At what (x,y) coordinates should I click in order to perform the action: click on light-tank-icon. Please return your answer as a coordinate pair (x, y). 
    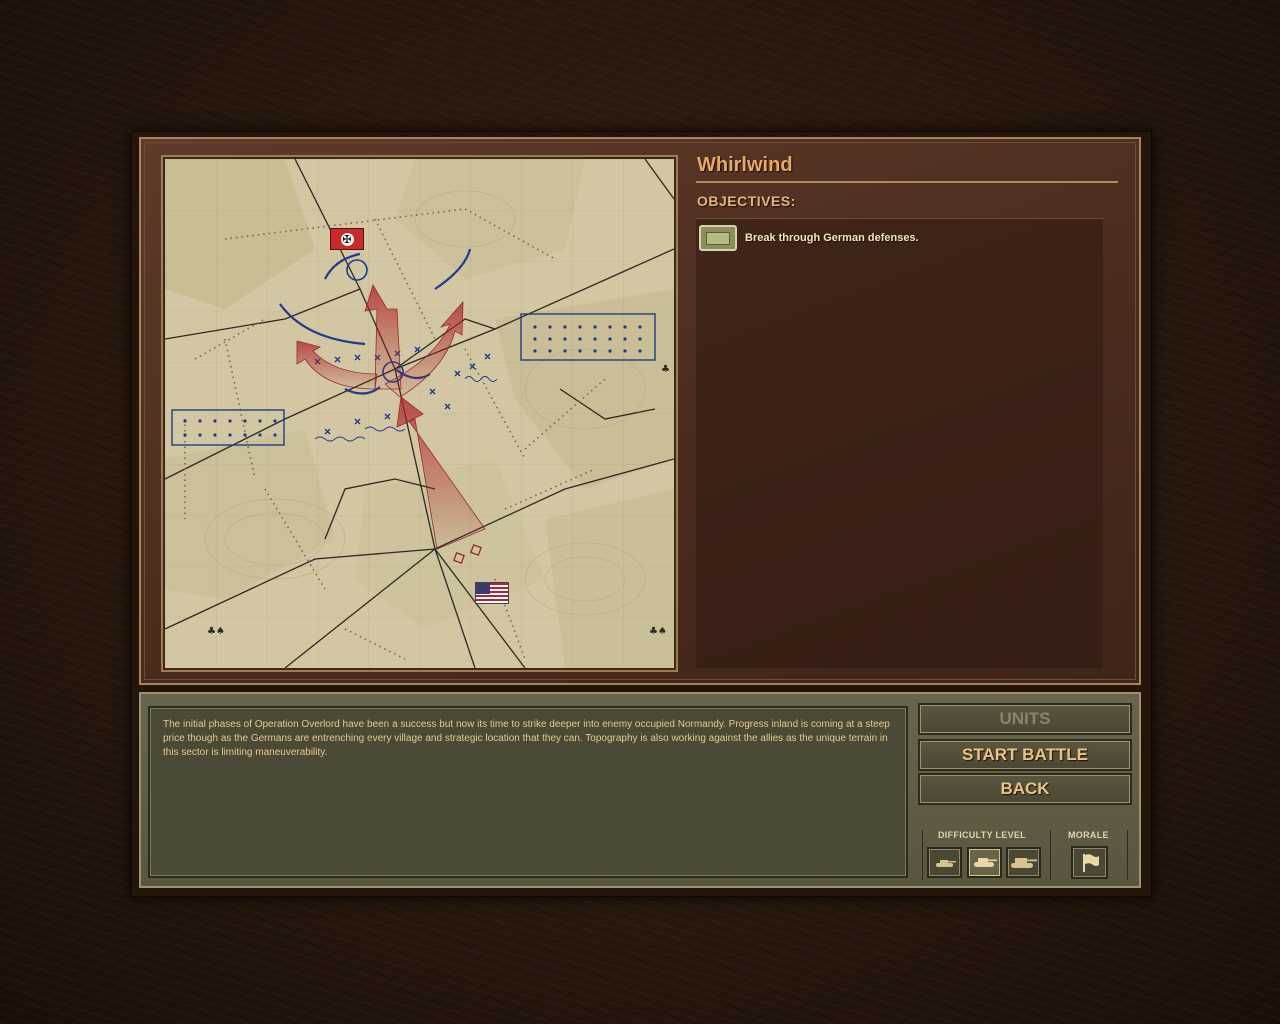
    Looking at the image, I should click on (945, 863).